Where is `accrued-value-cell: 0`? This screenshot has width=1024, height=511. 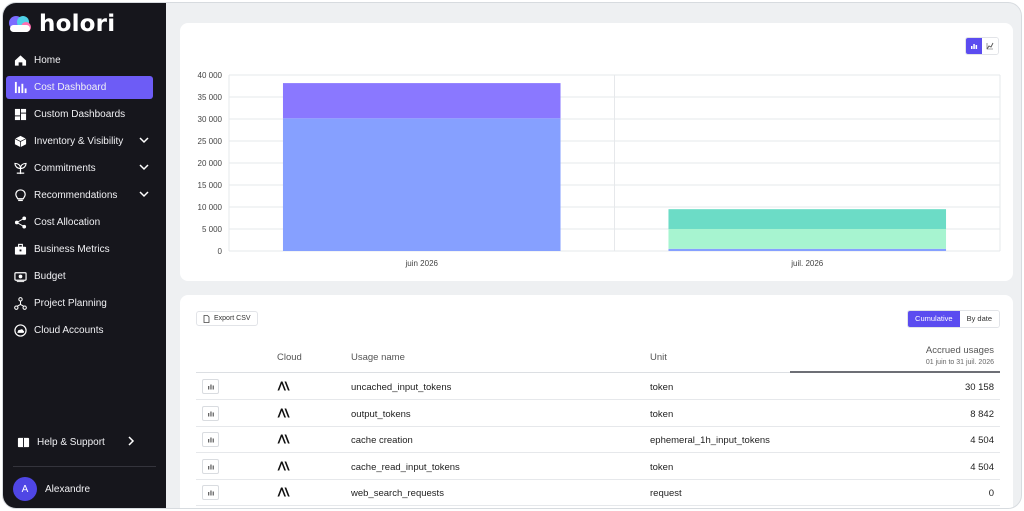 accrued-value-cell: 0 is located at coordinates (991, 493).